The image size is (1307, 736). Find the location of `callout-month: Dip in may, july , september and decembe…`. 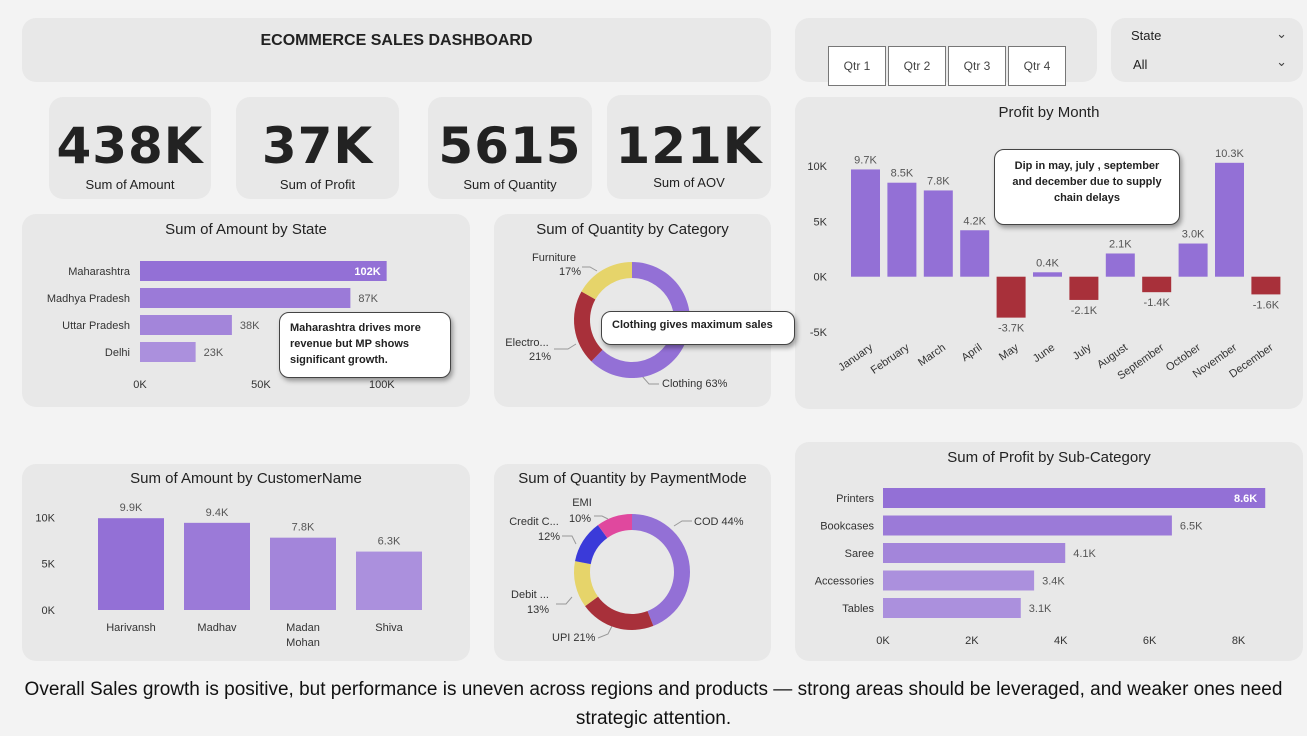

callout-month: Dip in may, july , september and decembe… is located at coordinates (1087, 187).